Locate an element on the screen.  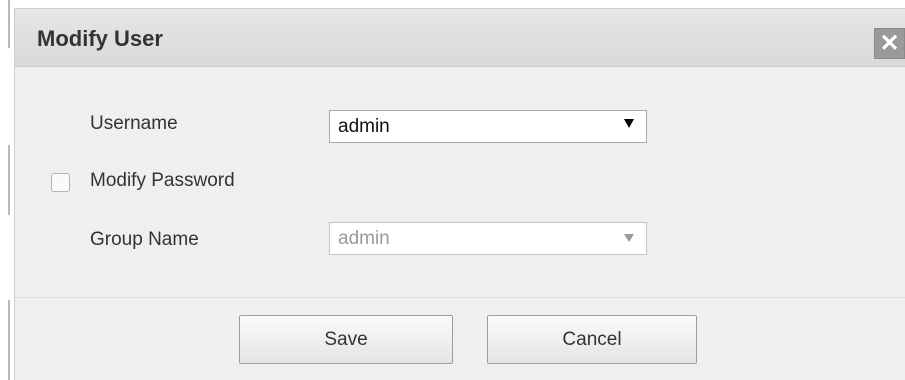
save-button: Save is located at coordinates (346, 339).